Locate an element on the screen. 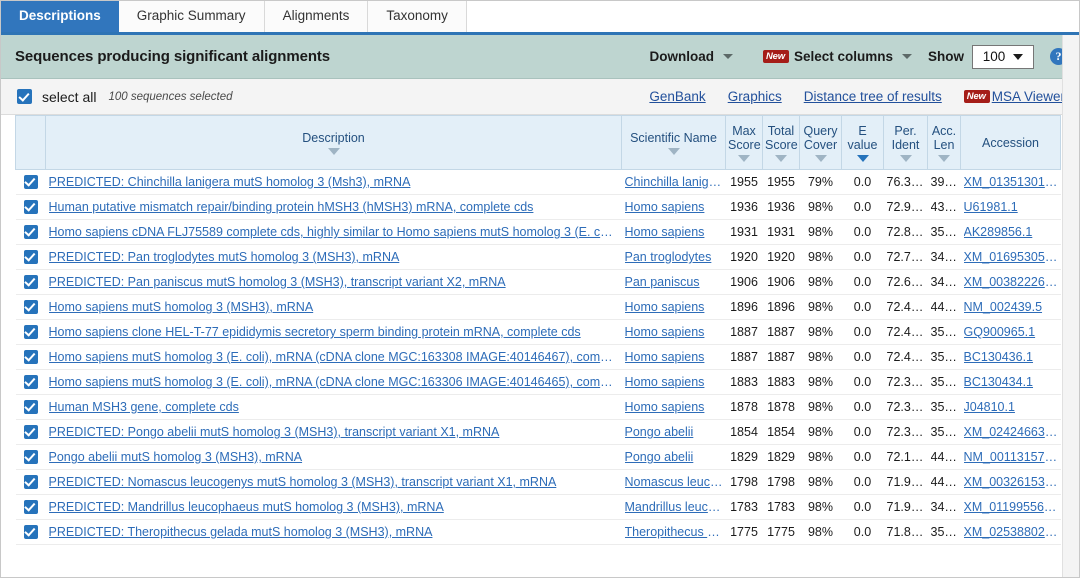  download-menu: Download is located at coordinates (692, 56).